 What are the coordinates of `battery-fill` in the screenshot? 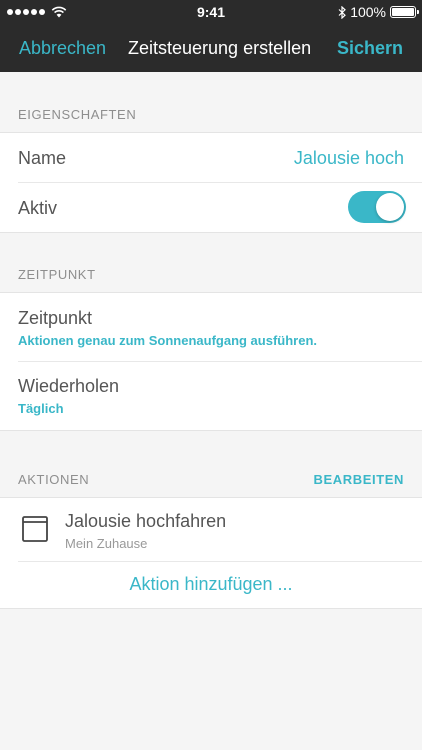 It's located at (403, 12).